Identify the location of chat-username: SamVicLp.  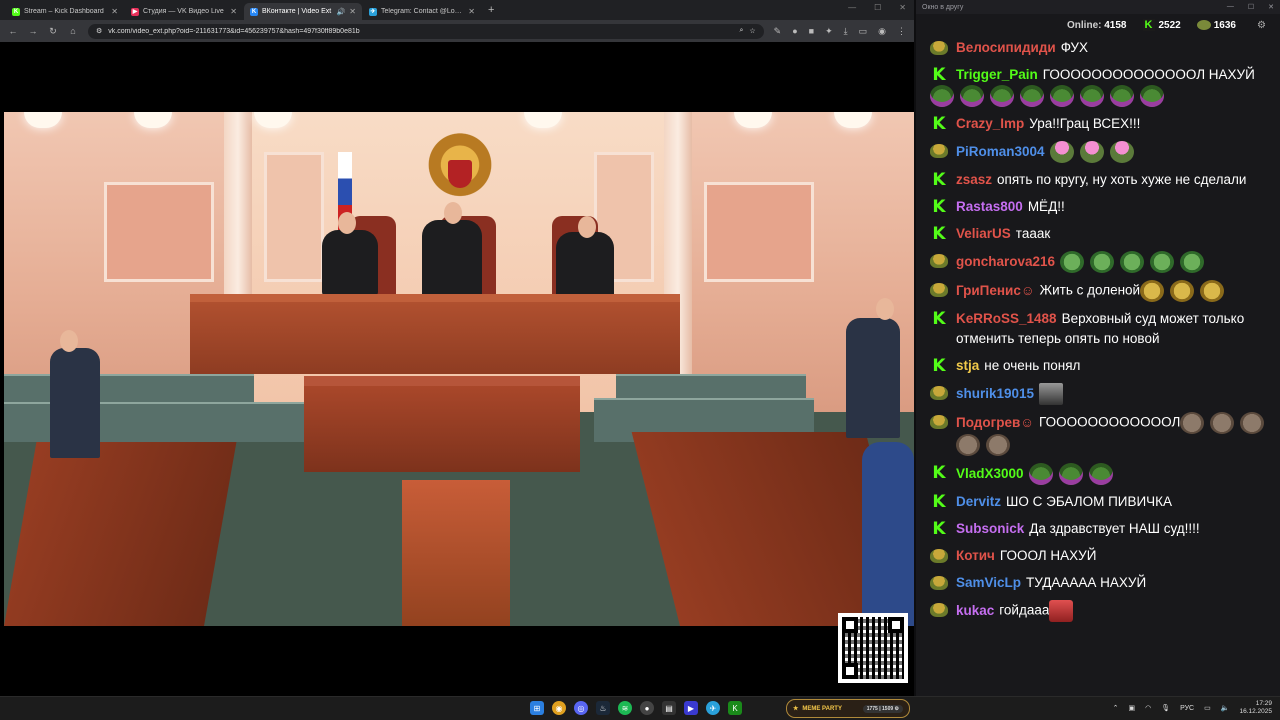
(988, 582).